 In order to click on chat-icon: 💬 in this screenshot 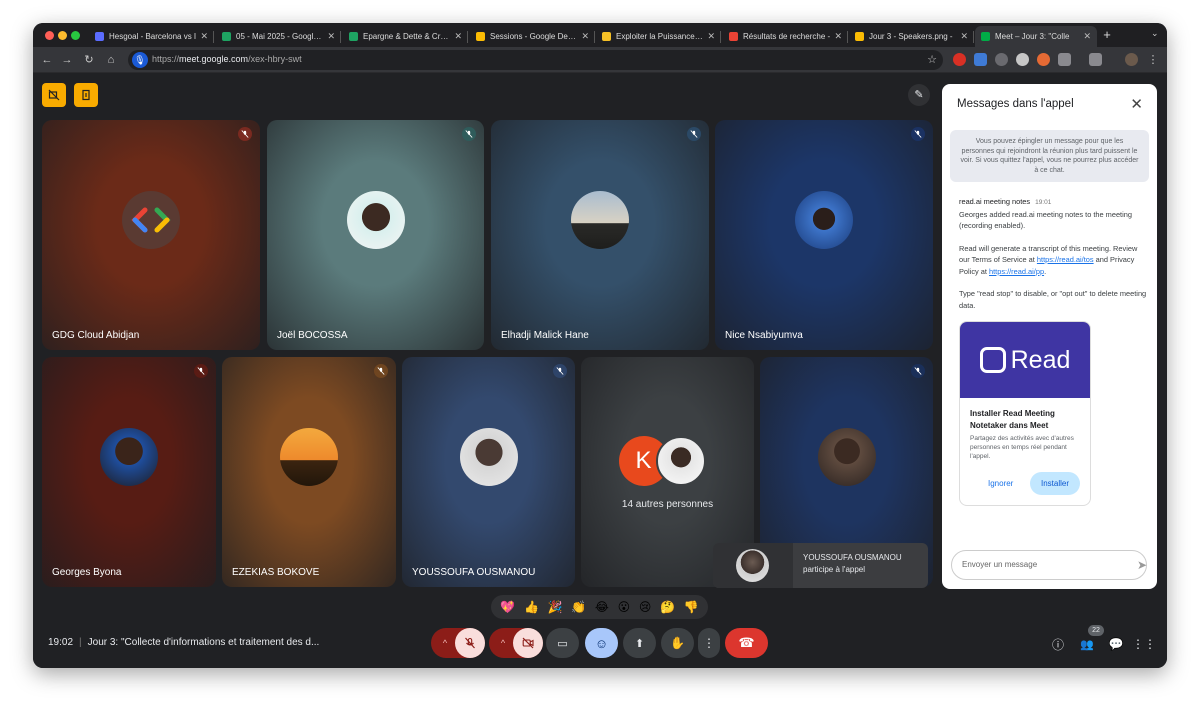, I will do `click(1116, 644)`.